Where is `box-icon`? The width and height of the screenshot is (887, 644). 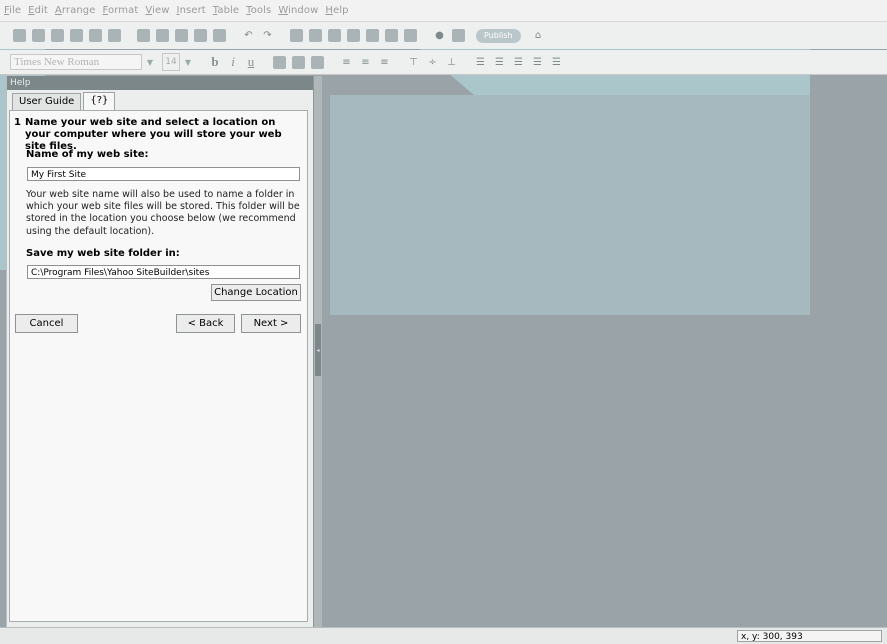 box-icon is located at coordinates (410, 35).